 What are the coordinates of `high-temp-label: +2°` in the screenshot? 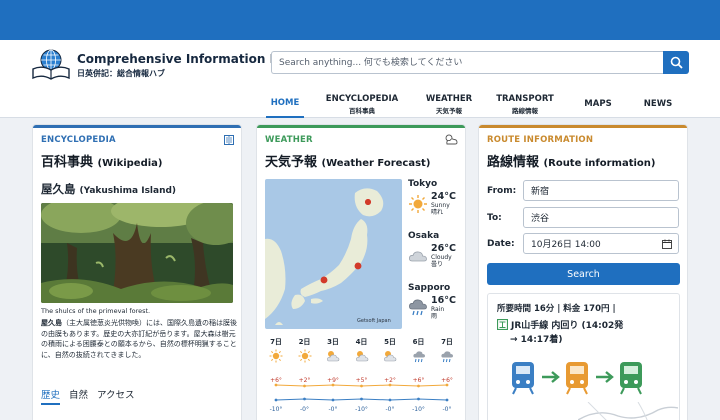 It's located at (390, 380).